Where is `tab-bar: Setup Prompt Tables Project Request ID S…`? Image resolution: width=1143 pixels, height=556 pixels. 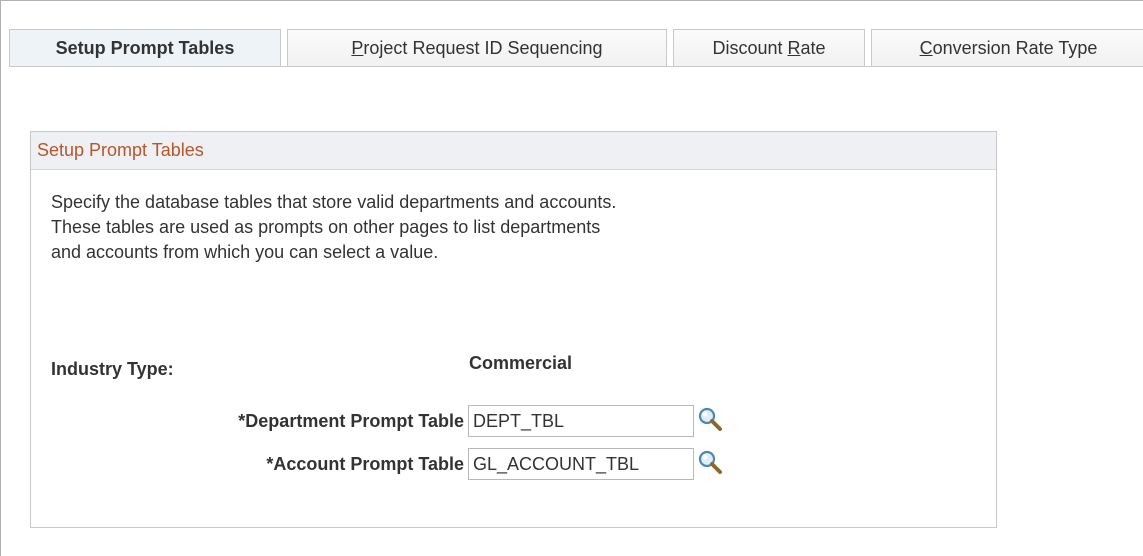
tab-bar: Setup Prompt Tables Project Request ID S… is located at coordinates (576, 48).